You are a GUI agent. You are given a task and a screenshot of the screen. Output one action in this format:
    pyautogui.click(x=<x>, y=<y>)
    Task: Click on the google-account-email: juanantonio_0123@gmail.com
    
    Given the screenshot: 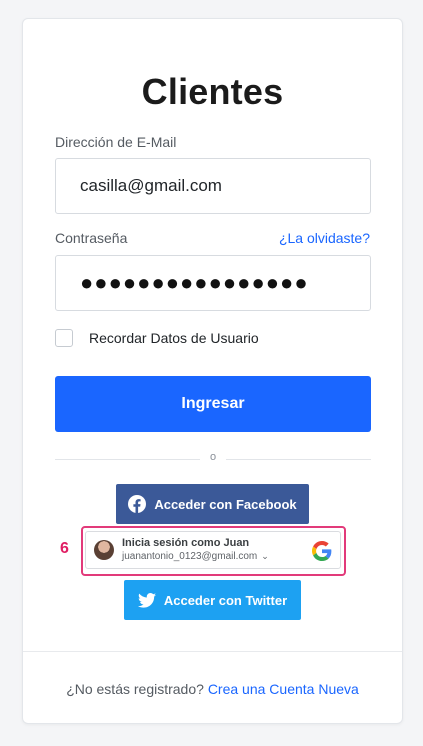 What is the action you would take?
    pyautogui.click(x=190, y=556)
    